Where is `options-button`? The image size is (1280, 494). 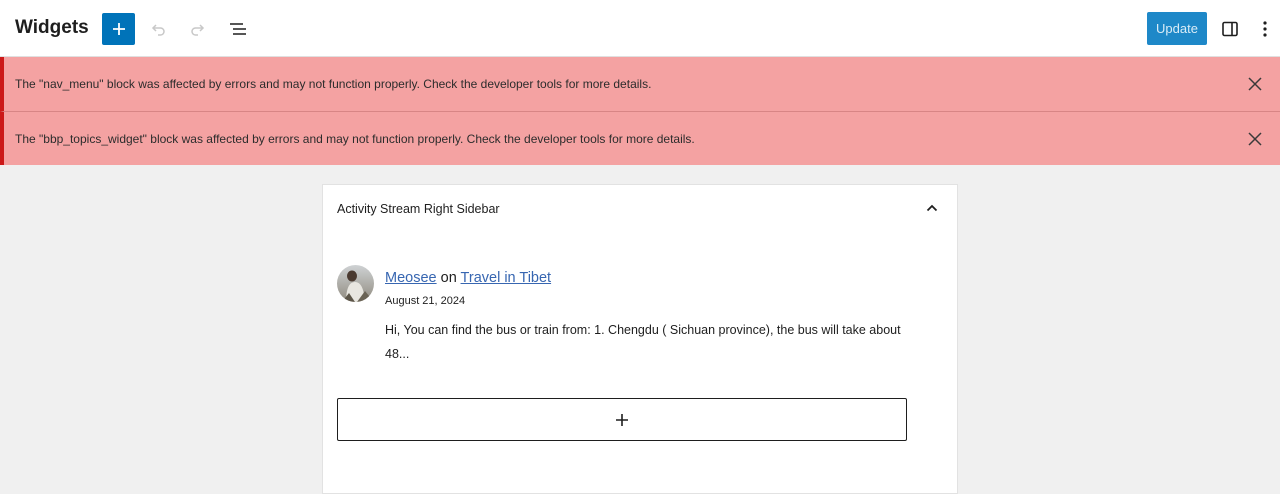 options-button is located at coordinates (1265, 29).